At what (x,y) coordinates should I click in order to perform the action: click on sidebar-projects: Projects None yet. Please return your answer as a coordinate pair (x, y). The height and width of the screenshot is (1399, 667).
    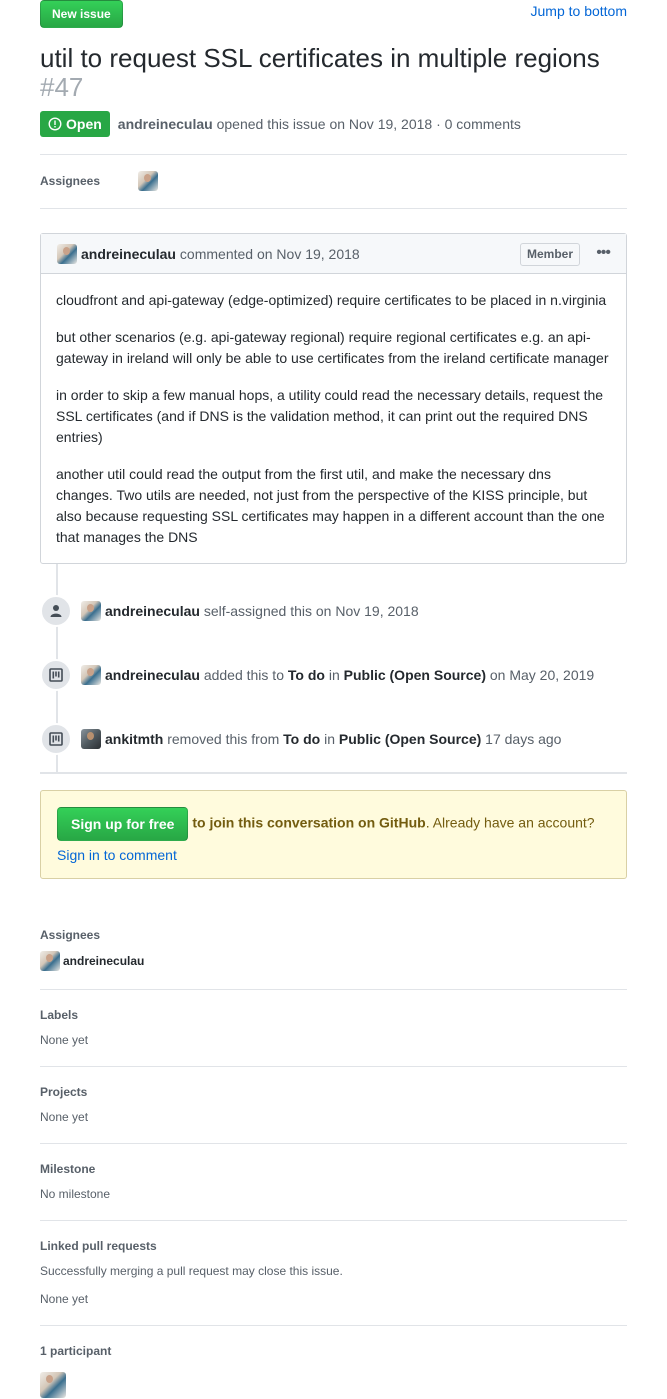
    Looking at the image, I should click on (333, 1104).